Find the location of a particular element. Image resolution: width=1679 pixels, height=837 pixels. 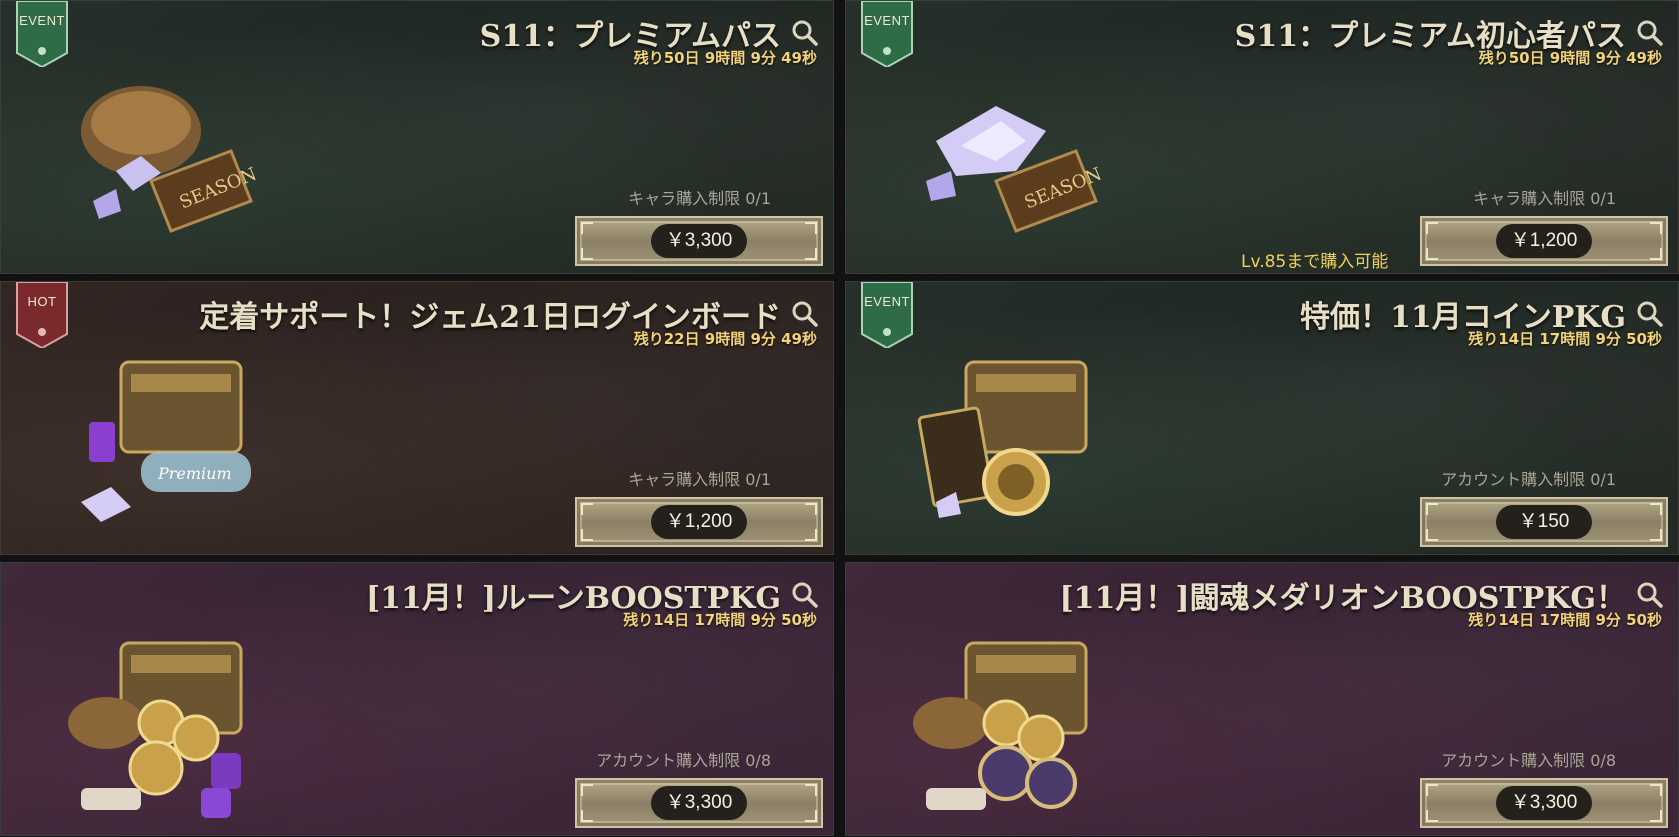

price-label: ￥150 is located at coordinates (1544, 522).